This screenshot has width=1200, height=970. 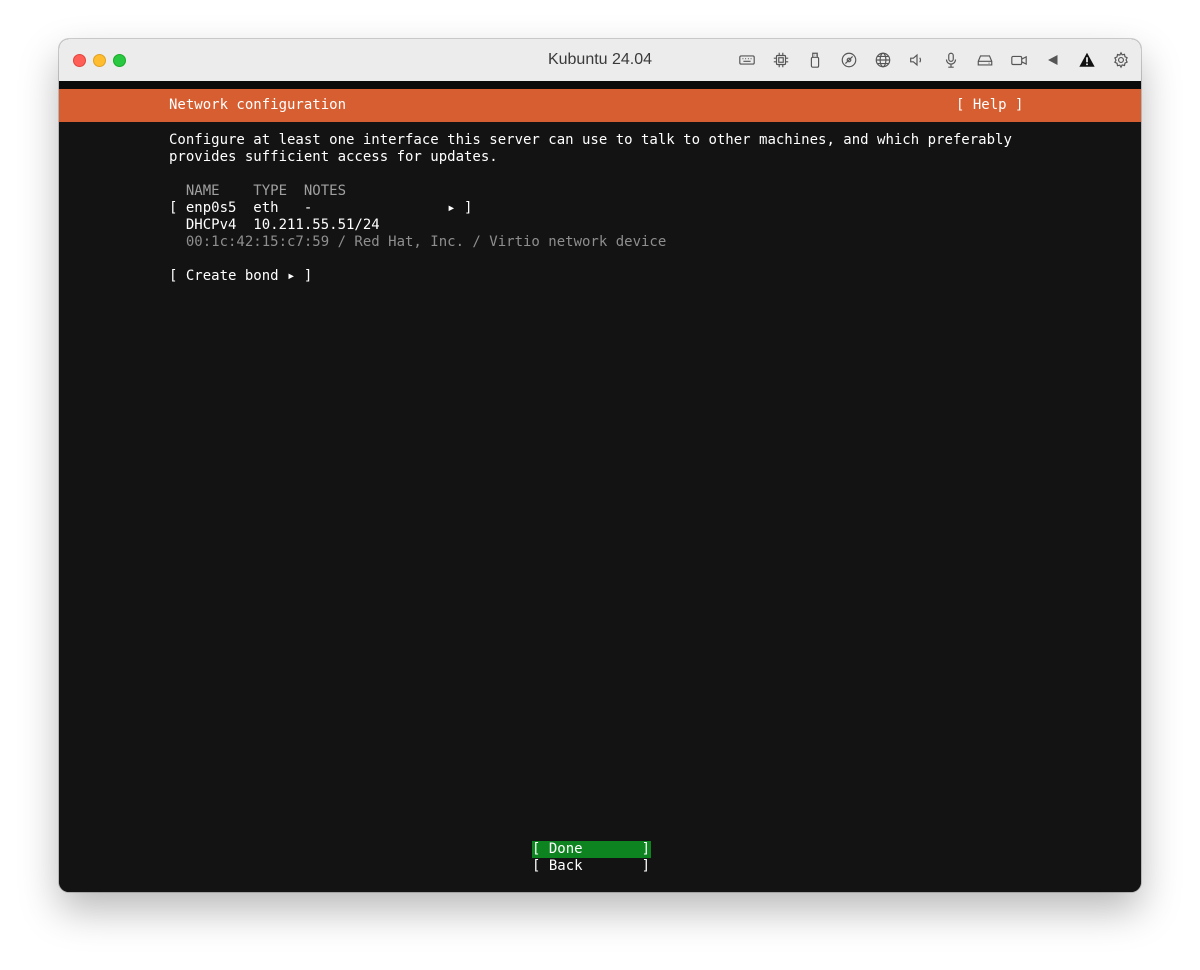 I want to click on usb-icon, so click(x=815, y=60).